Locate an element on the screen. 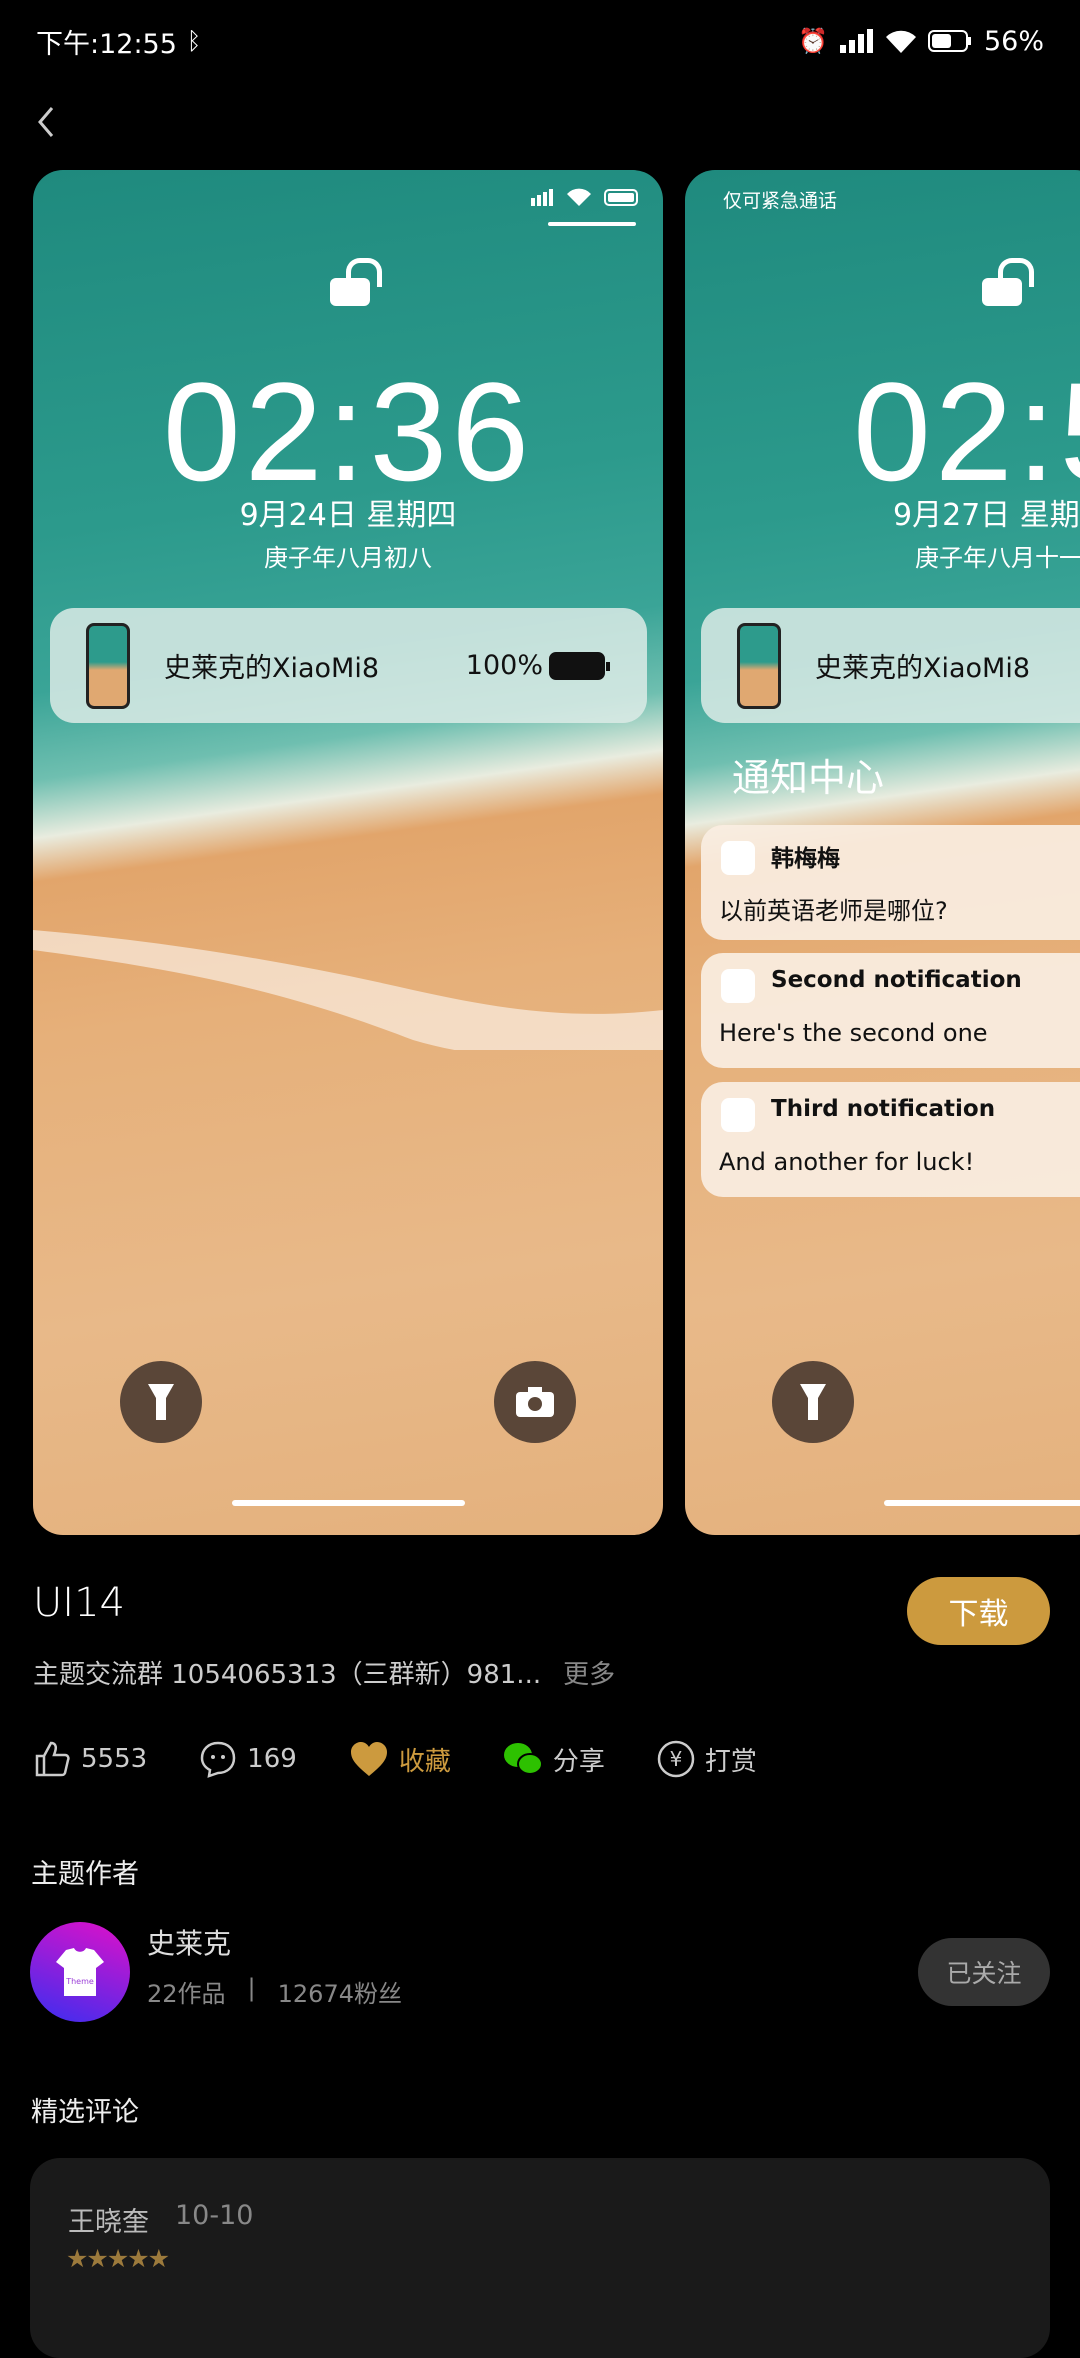  notification-card: Third notification And another for luck! is located at coordinates (890, 1139).